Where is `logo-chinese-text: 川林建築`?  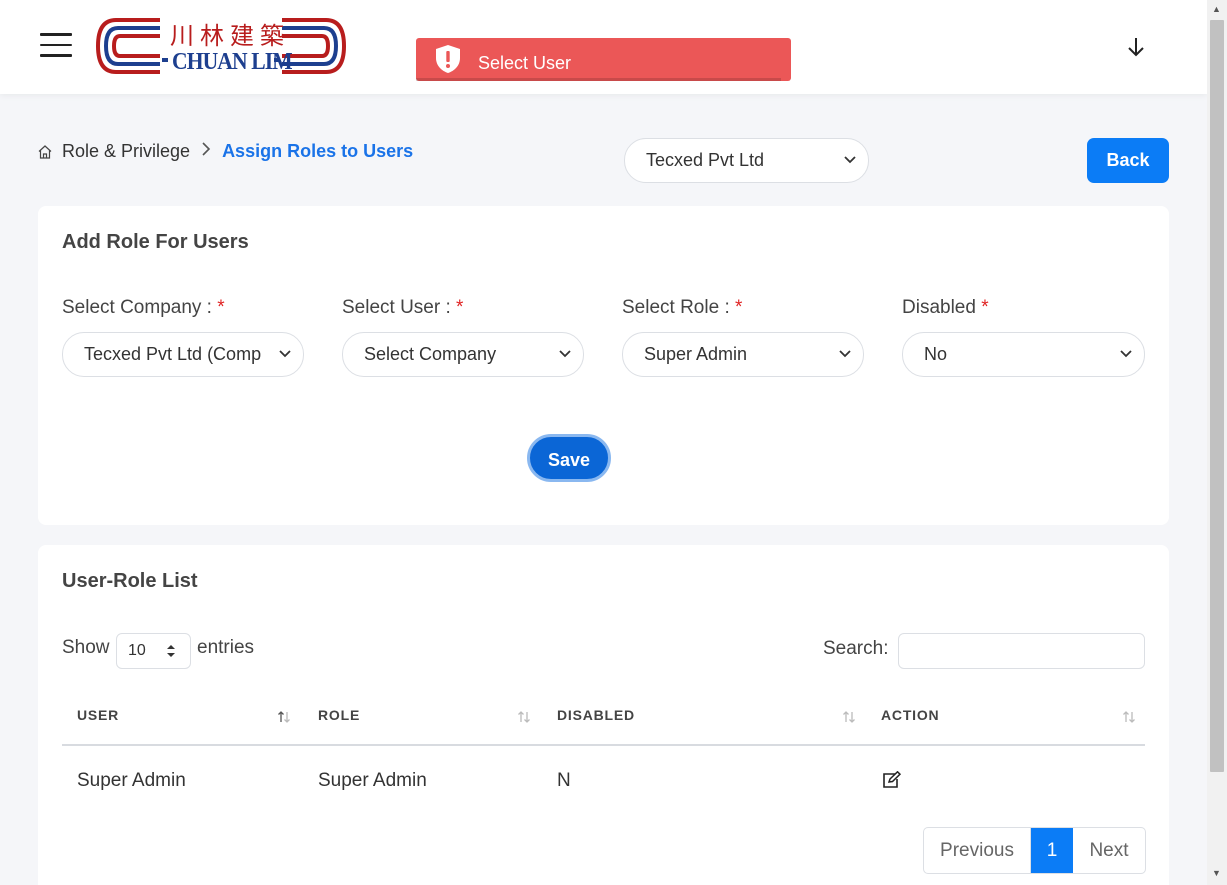 logo-chinese-text: 川林建築 is located at coordinates (230, 36).